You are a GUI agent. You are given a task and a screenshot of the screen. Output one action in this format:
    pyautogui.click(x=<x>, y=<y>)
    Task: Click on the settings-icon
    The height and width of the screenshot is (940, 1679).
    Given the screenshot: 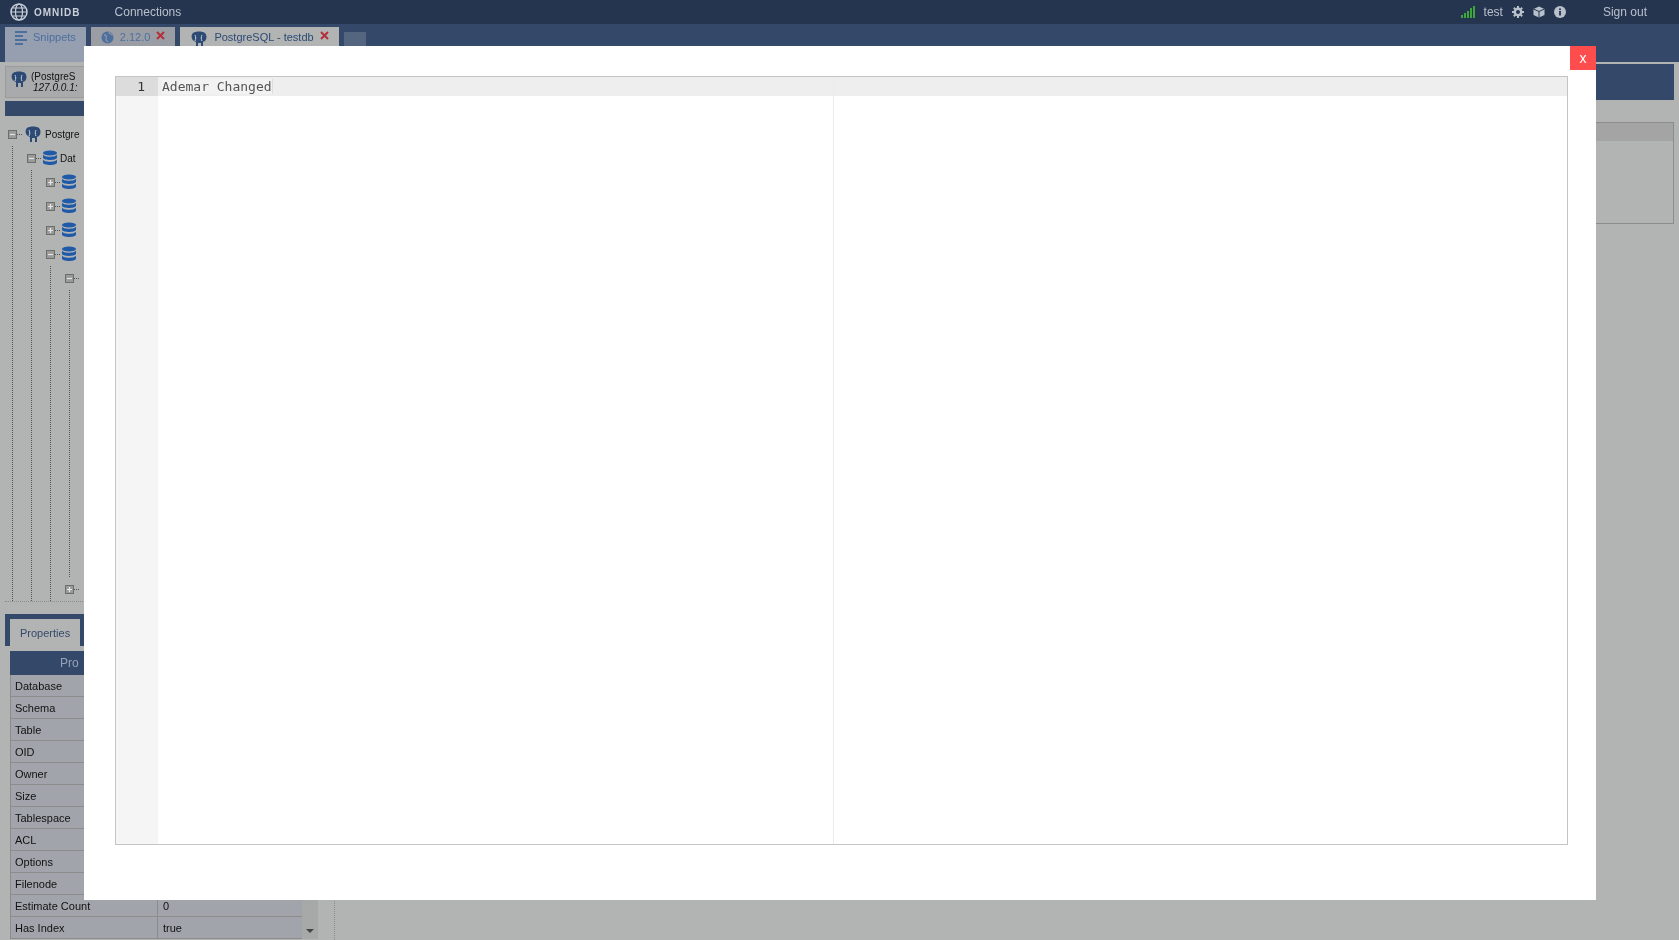 What is the action you would take?
    pyautogui.click(x=1517, y=12)
    